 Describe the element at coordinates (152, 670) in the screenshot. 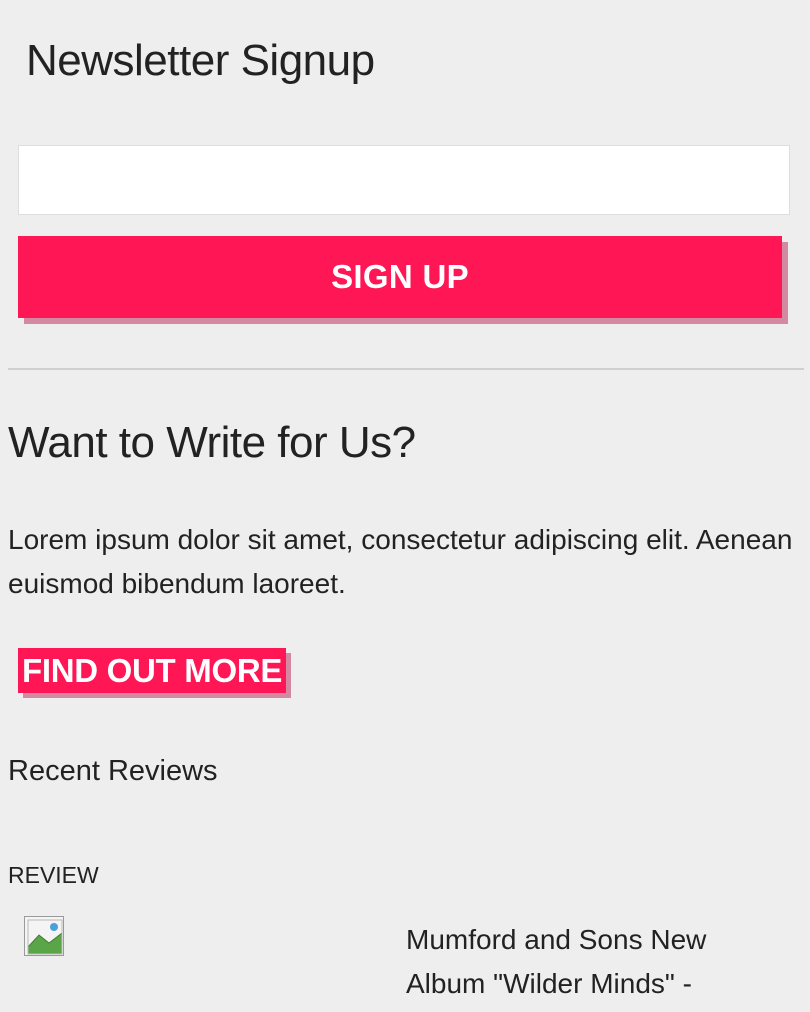

I see `find-out-more-button: FIND OUT MORE` at that location.